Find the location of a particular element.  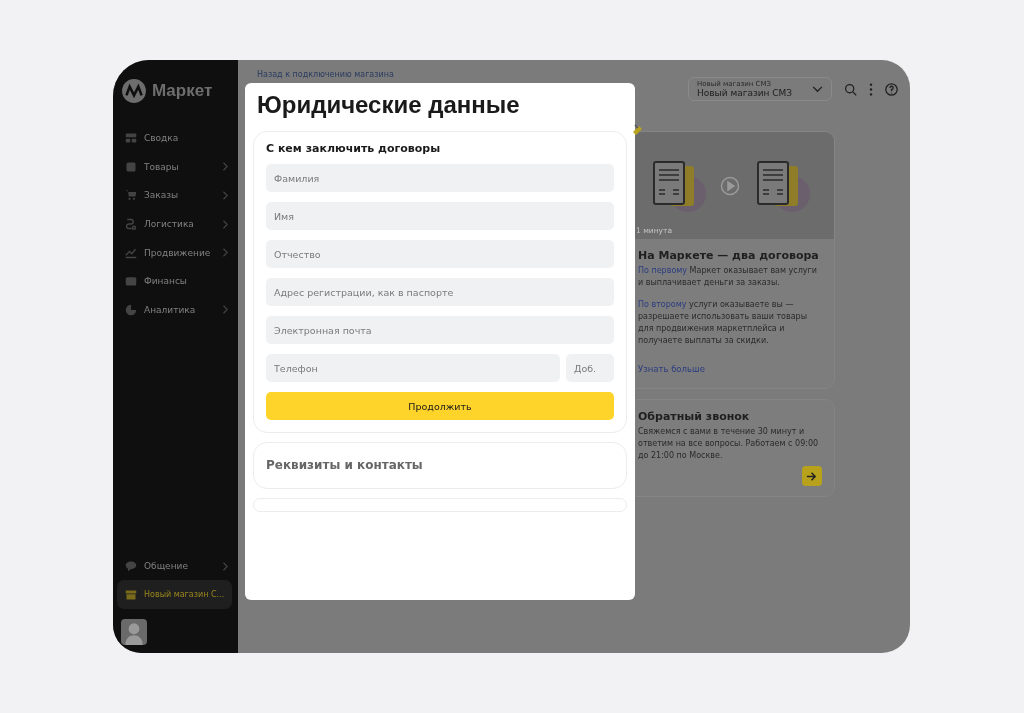

chevron-down-icon is located at coordinates (817, 89).